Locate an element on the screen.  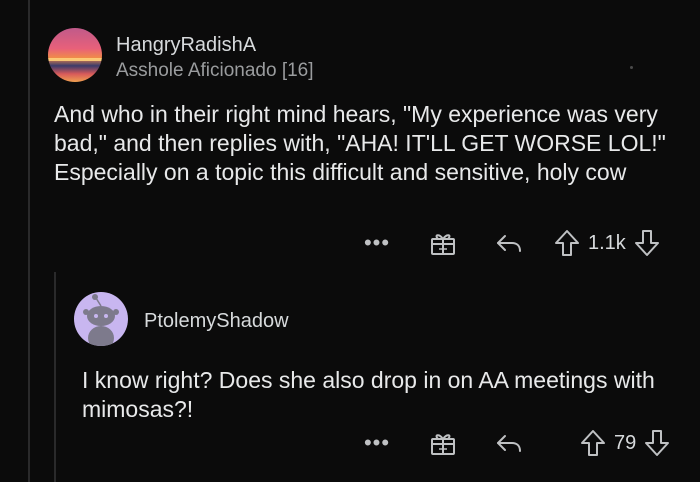
vote-score: 1.1k is located at coordinates (607, 242).